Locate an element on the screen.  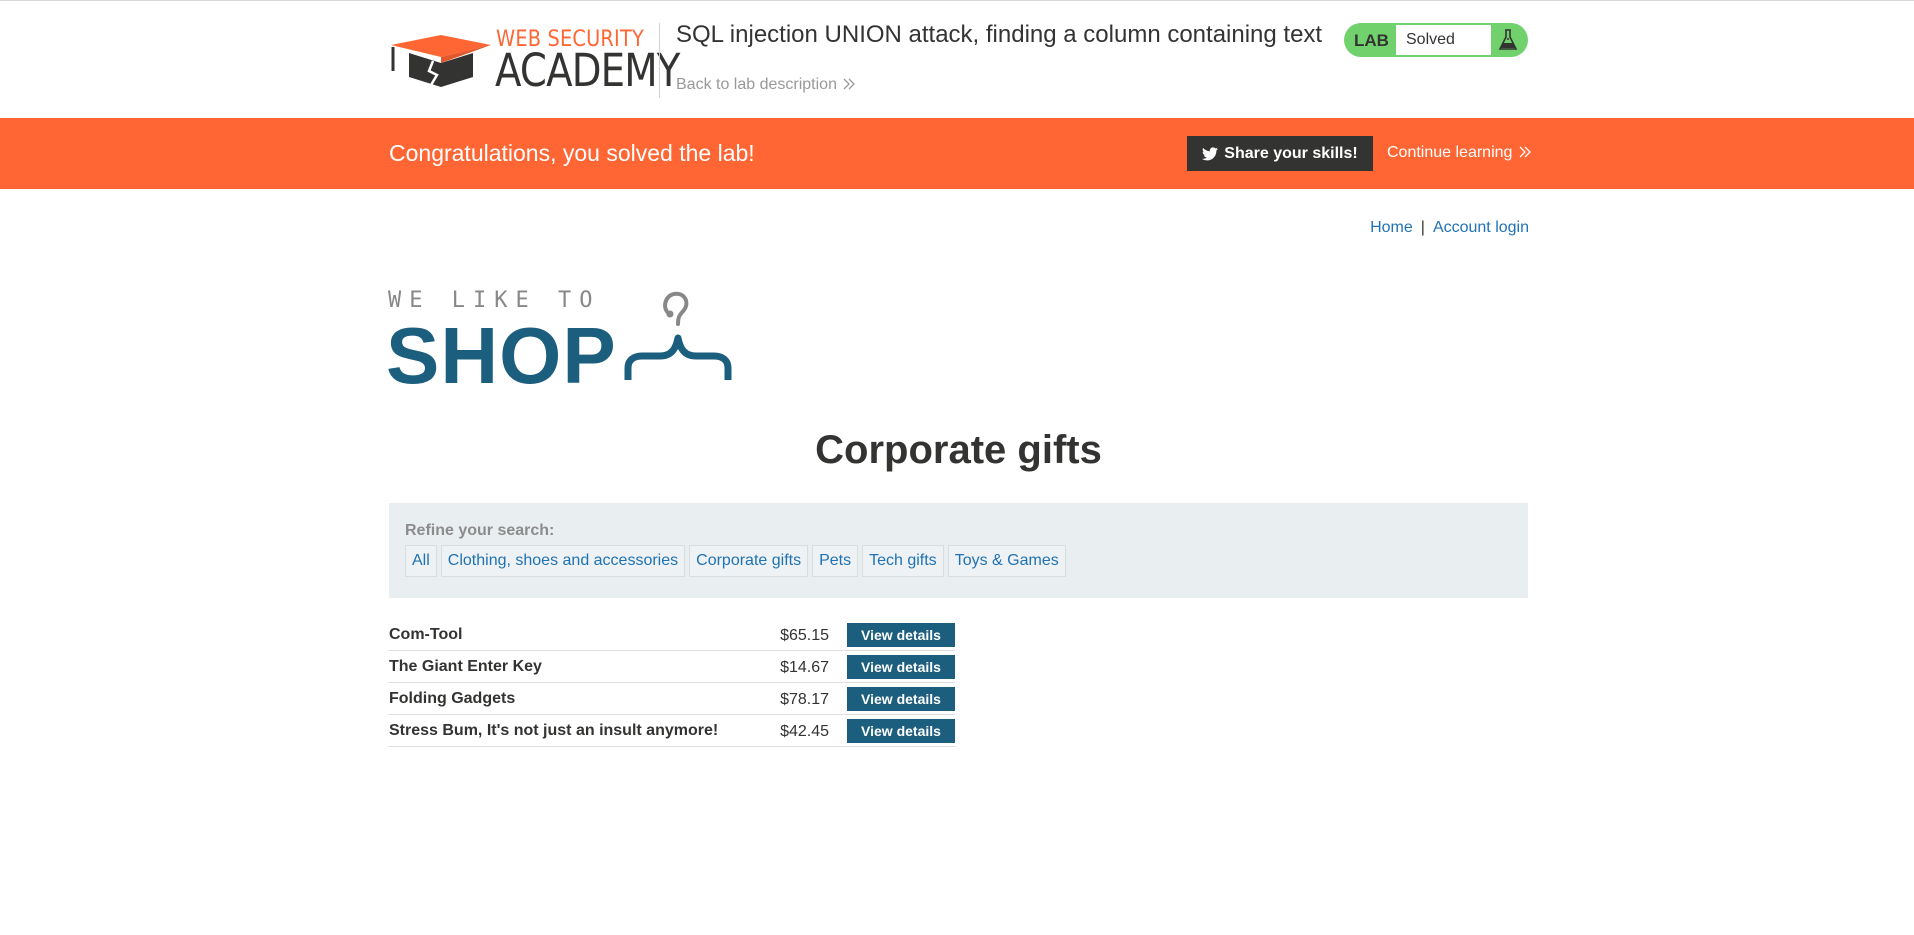
academy-logo: WEB SECURITY ACADEMY is located at coordinates (534, 62).